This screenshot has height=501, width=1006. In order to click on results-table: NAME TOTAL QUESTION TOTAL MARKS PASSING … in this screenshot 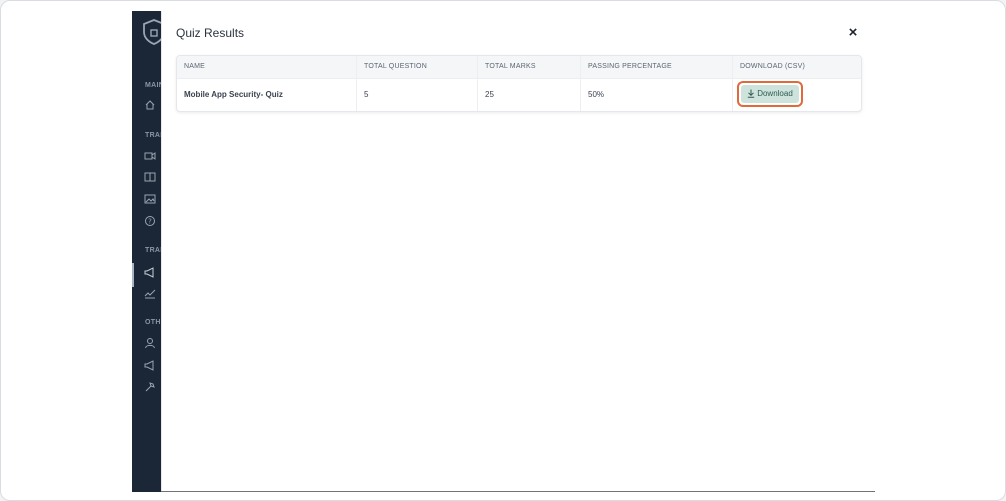, I will do `click(519, 83)`.